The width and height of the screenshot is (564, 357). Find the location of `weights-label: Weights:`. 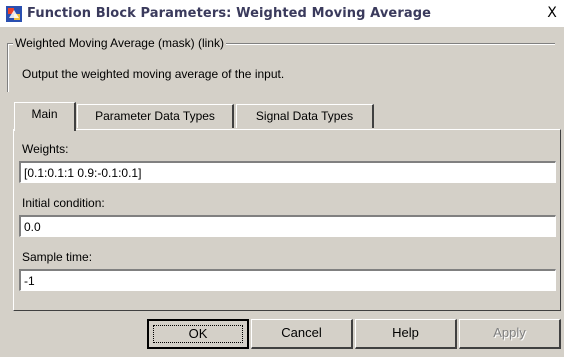

weights-label: Weights: is located at coordinates (45, 149).